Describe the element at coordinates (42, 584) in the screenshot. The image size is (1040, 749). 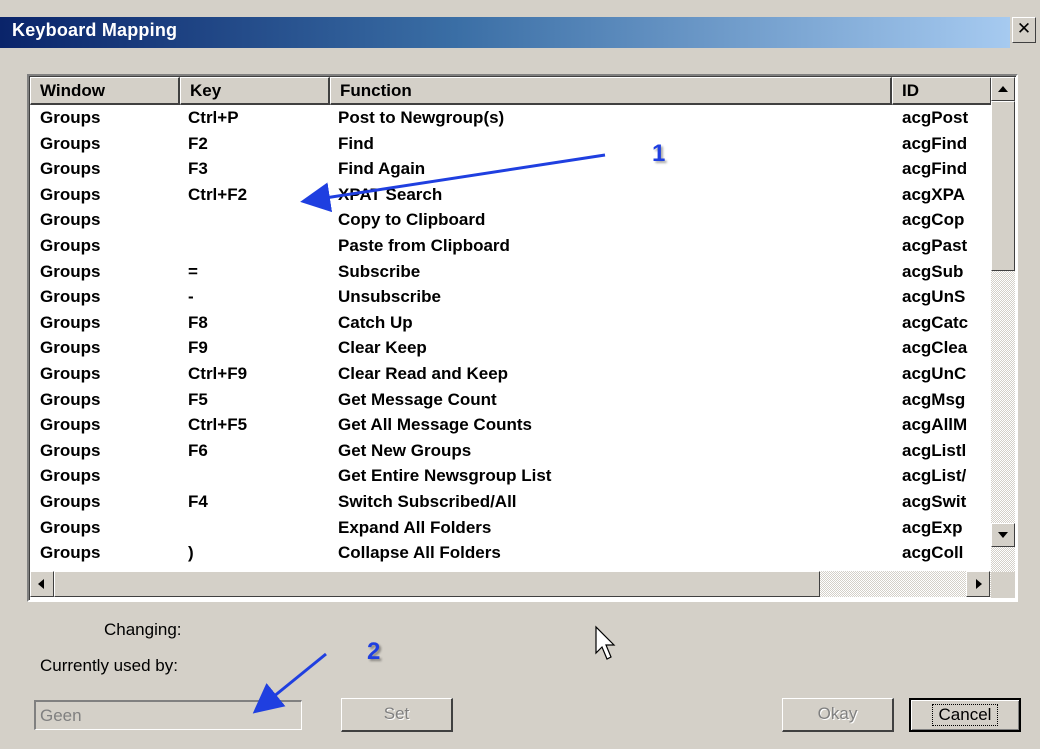
I see `scroll-left-arrow-icon` at that location.